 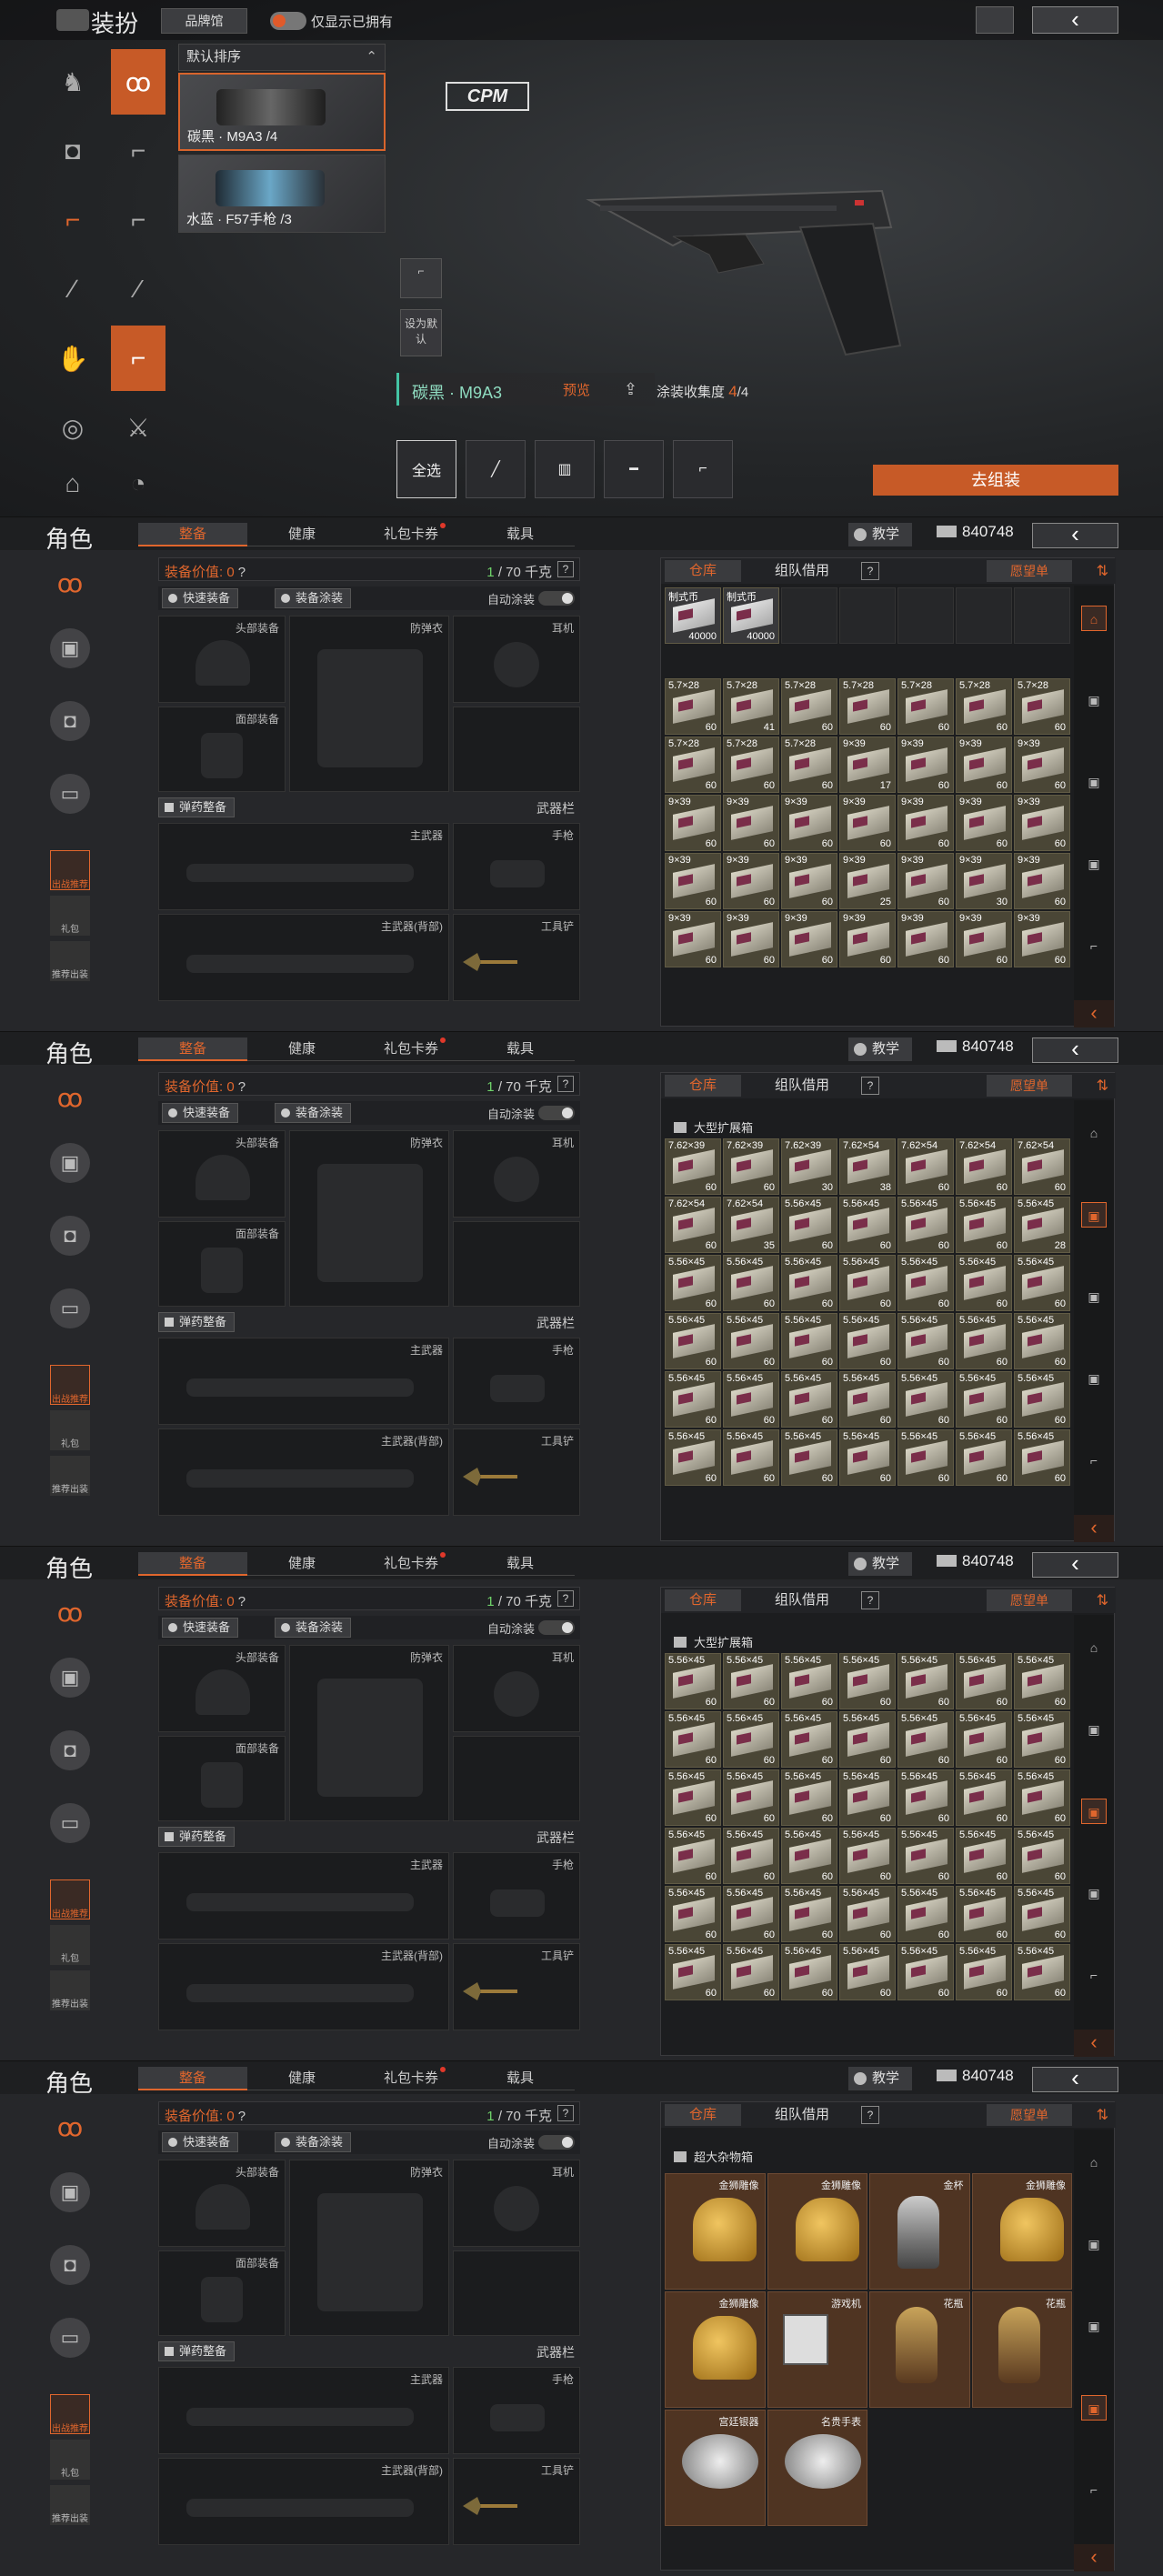 I want to click on earphone-slot: 耳机, so click(x=516, y=1174).